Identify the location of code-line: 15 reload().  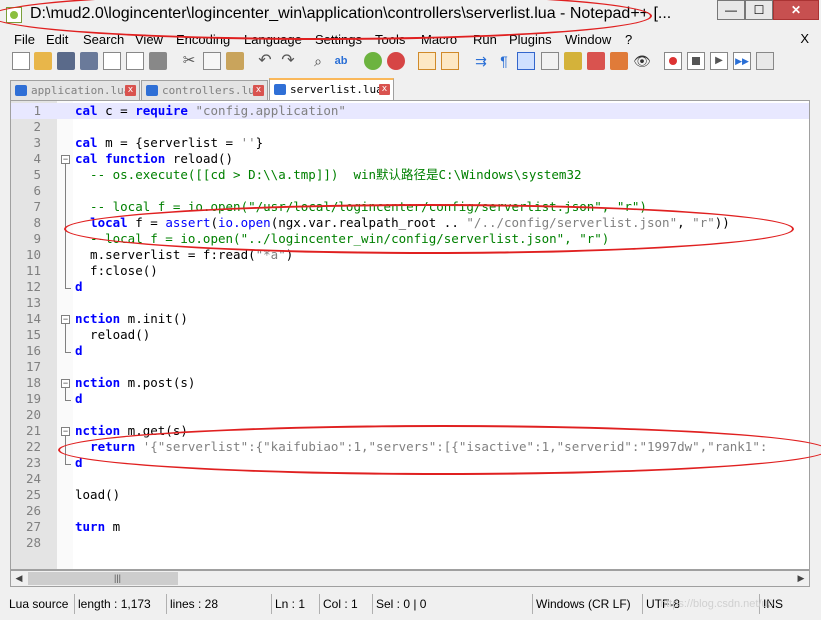
(88, 334).